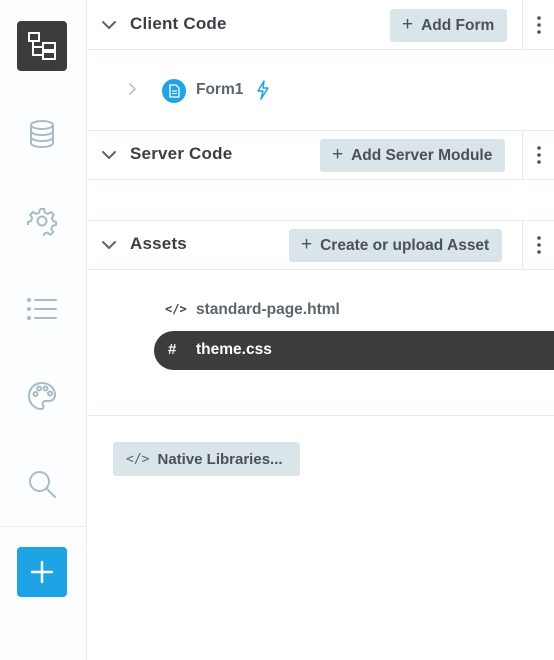  I want to click on add-form-button: + Add Form, so click(449, 25).